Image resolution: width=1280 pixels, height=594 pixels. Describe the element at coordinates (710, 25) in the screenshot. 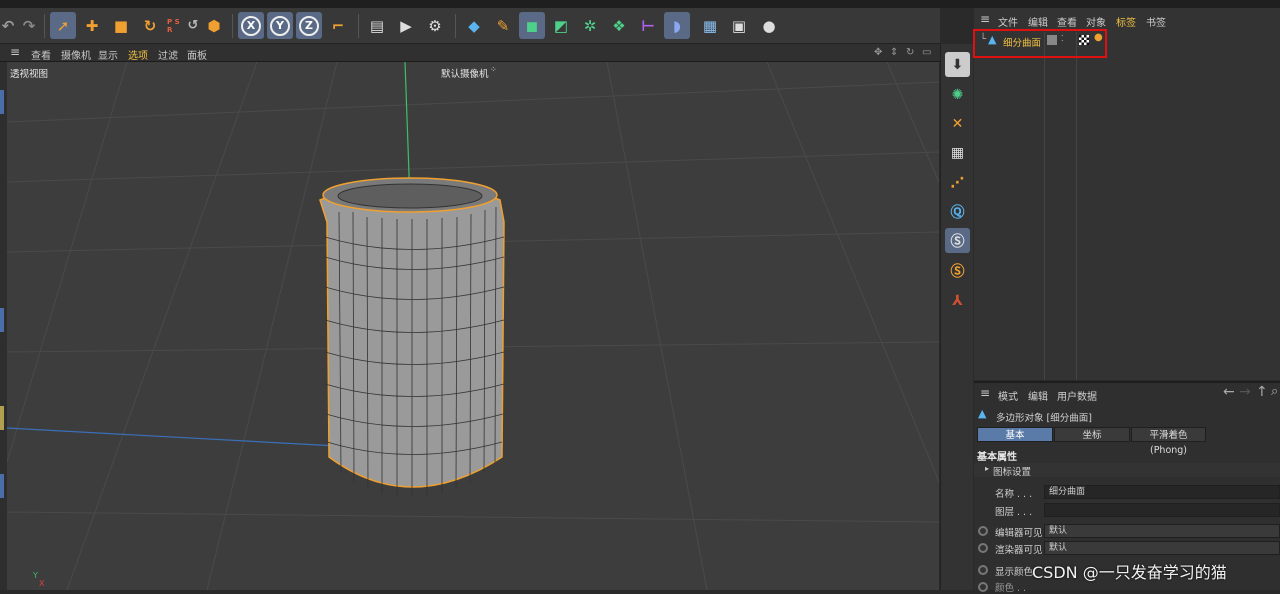

I see `floor-icon: ▦` at that location.